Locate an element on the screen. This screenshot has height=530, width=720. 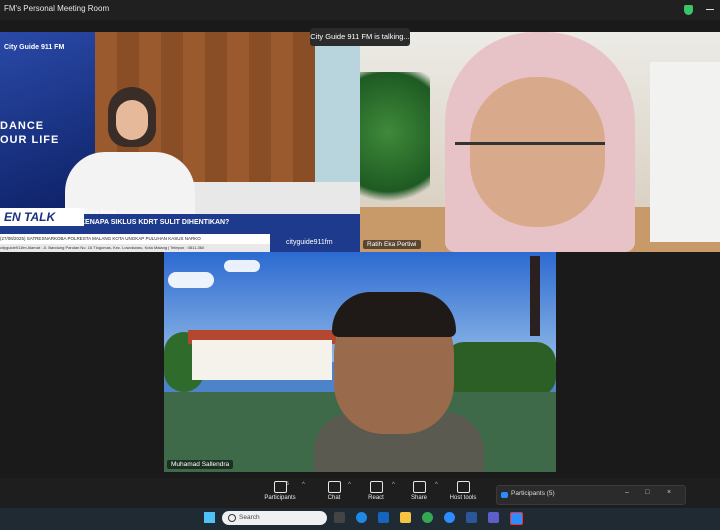
share-button: Share is located at coordinates (419, 493).